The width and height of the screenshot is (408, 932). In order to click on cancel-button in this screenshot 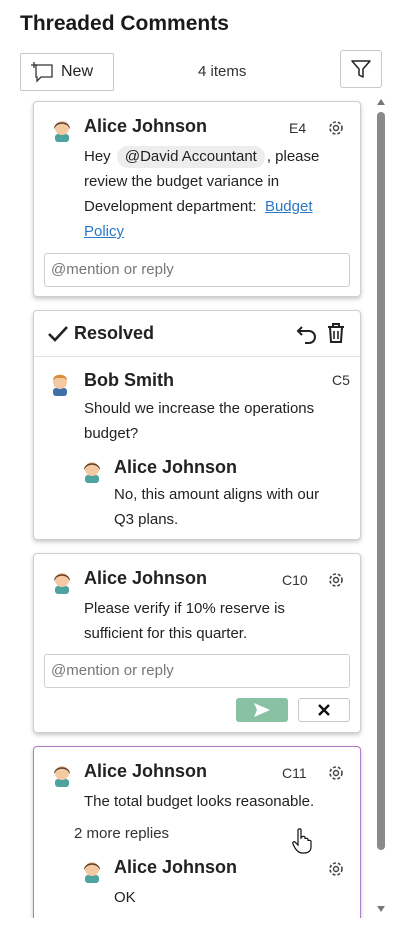, I will do `click(324, 710)`.